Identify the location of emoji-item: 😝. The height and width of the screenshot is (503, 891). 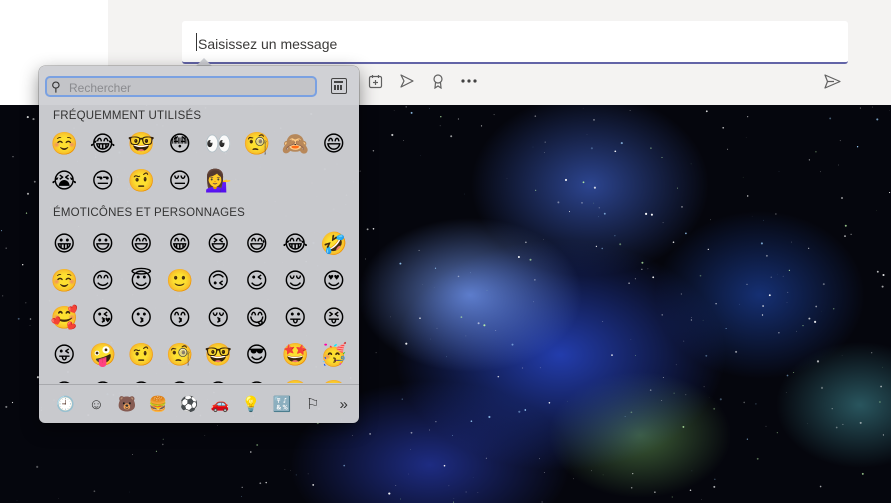
(334, 318).